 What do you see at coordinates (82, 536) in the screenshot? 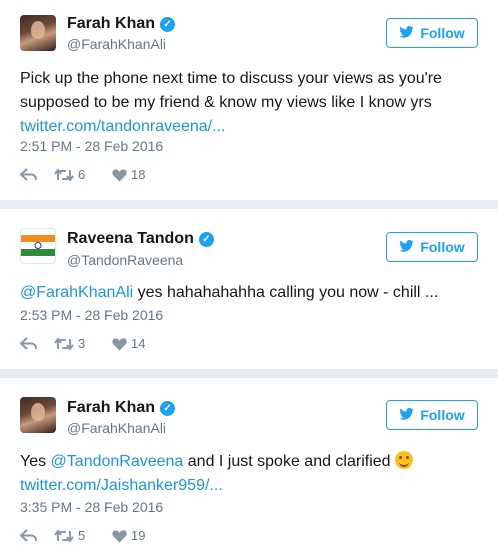
I see `retweet-count: 5` at bounding box center [82, 536].